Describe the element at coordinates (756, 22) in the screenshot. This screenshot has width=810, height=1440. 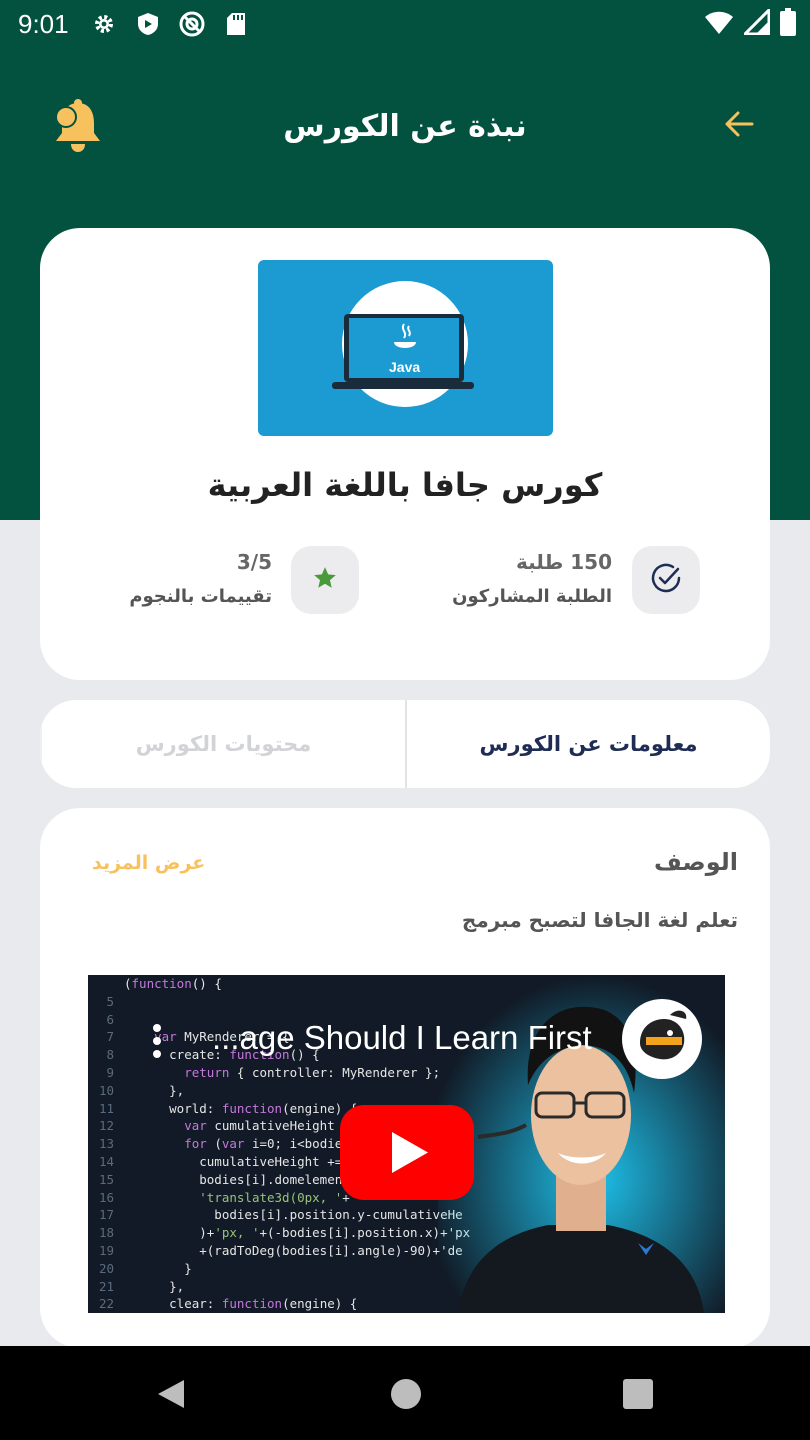
I see `signal-icon` at that location.